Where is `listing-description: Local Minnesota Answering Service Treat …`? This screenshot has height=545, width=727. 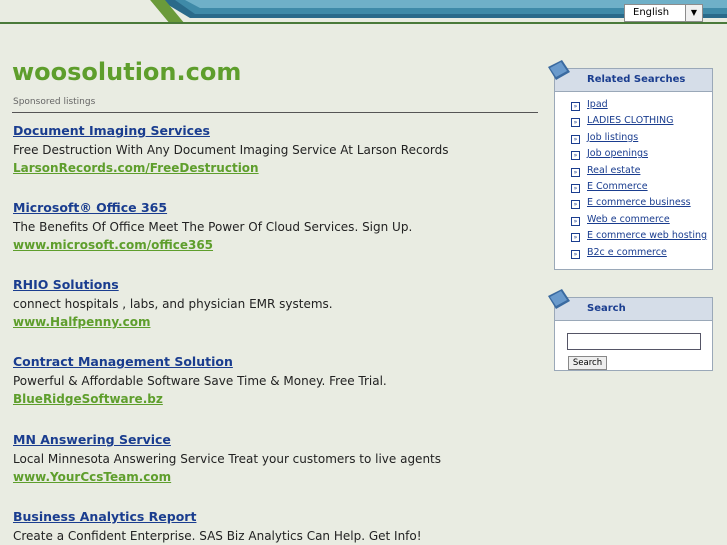 listing-description: Local Minnesota Answering Service Treat … is located at coordinates (227, 459).